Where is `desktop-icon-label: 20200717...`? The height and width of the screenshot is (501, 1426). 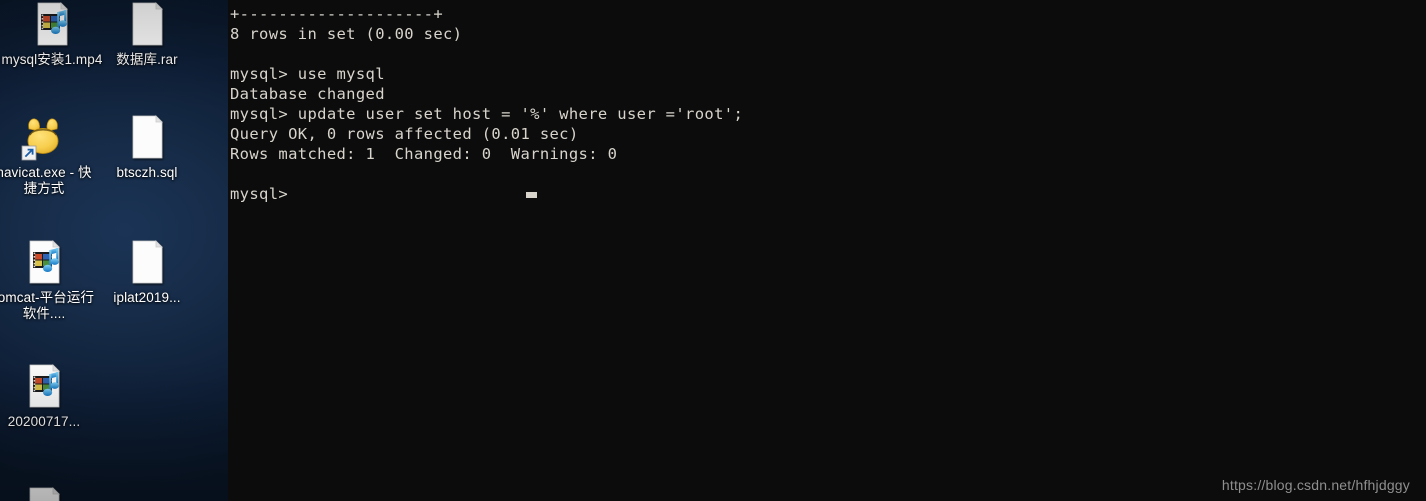
desktop-icon-label: 20200717... is located at coordinates (44, 421).